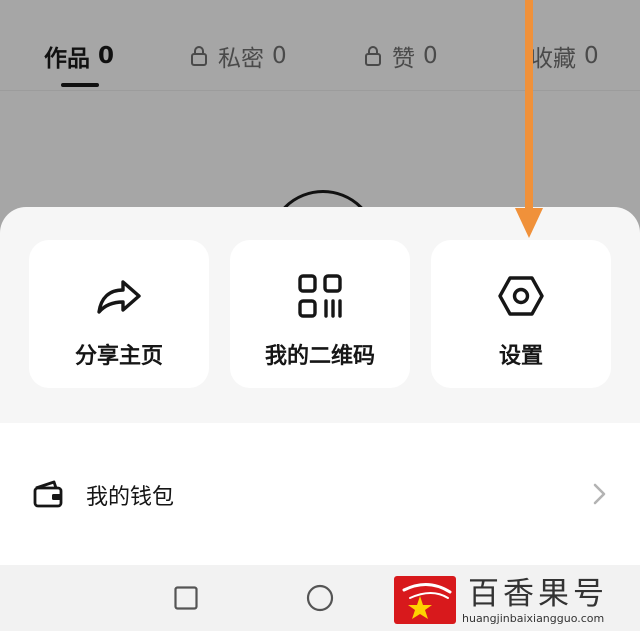  What do you see at coordinates (80, 85) in the screenshot?
I see `active-tab-indicator` at bounding box center [80, 85].